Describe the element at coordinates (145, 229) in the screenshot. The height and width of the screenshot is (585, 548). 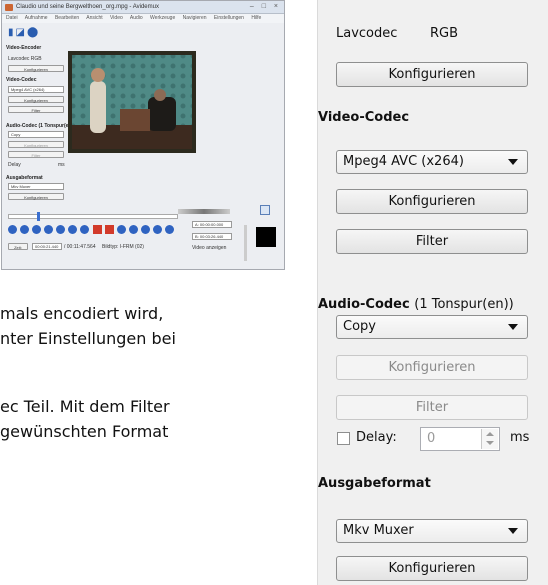
I see `prev-black-icon` at that location.